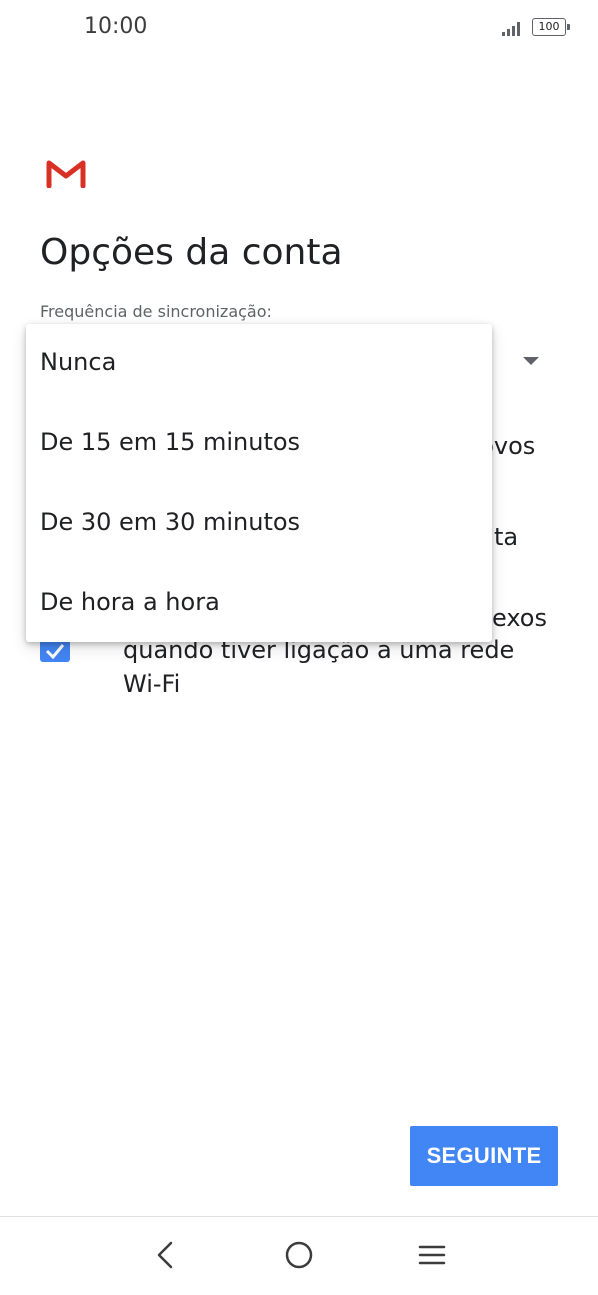 This screenshot has width=598, height=1295. Describe the element at coordinates (191, 252) in the screenshot. I see `page-title: Opções da conta` at that location.